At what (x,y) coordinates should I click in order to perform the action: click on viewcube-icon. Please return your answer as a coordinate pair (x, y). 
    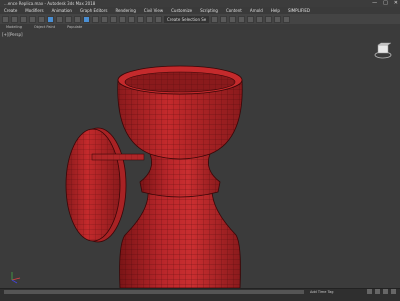
    Looking at the image, I should click on (383, 51).